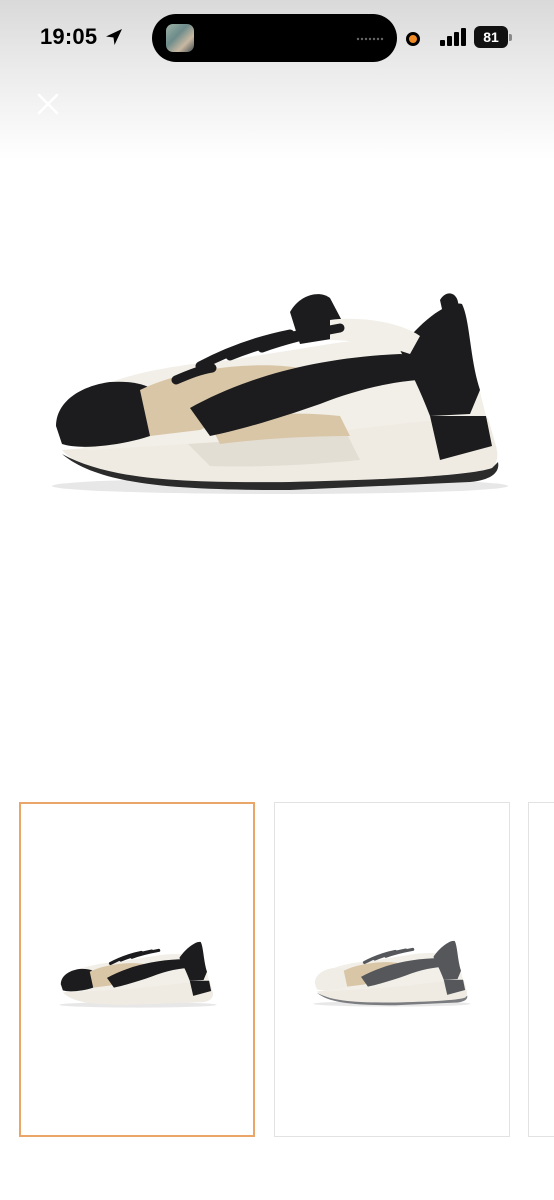 The image size is (554, 1200). I want to click on battery-icon: 81, so click(493, 37).